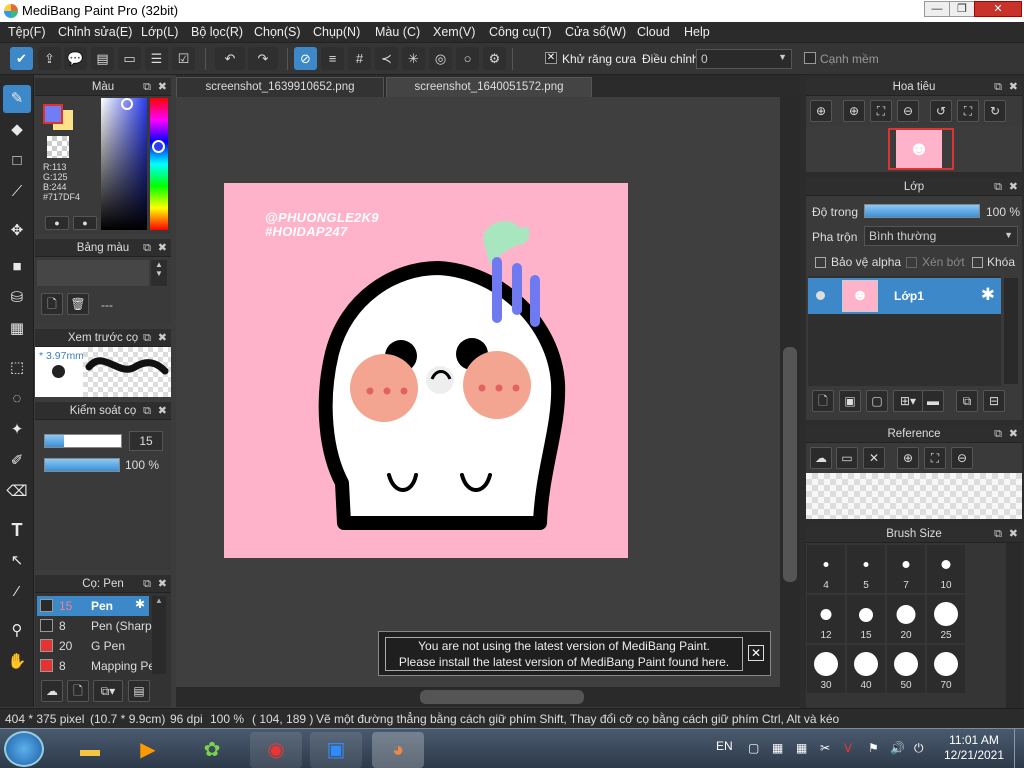 The height and width of the screenshot is (768, 1024). What do you see at coordinates (906, 619) in the screenshot?
I see `brush-size-preset: 20` at bounding box center [906, 619].